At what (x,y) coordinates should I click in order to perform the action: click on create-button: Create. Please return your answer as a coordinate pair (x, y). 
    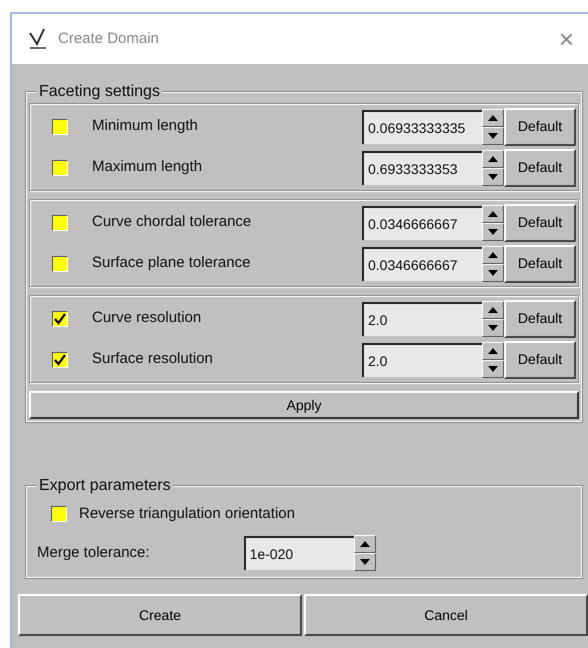
    Looking at the image, I should click on (160, 615).